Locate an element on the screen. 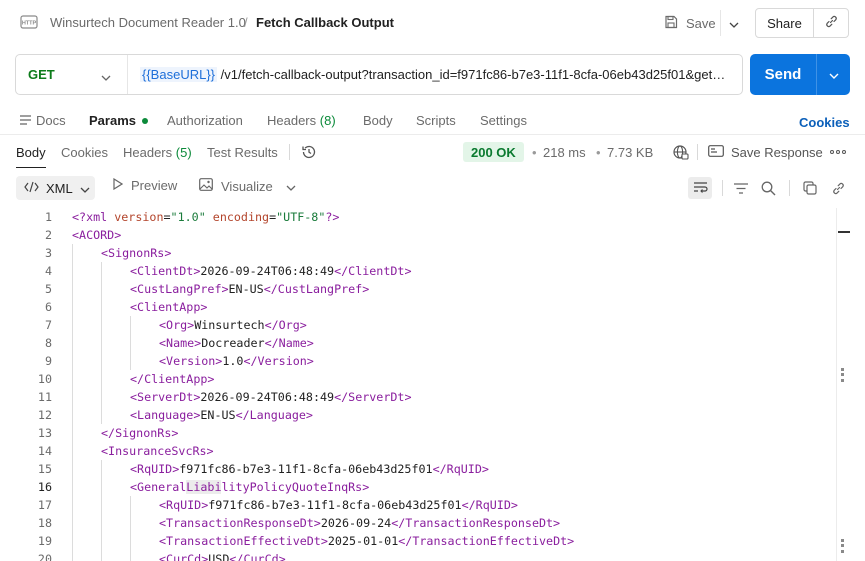  code-line: 16 <GeneralLiabilityPolicyQuoteInqRs> is located at coordinates (418, 487).